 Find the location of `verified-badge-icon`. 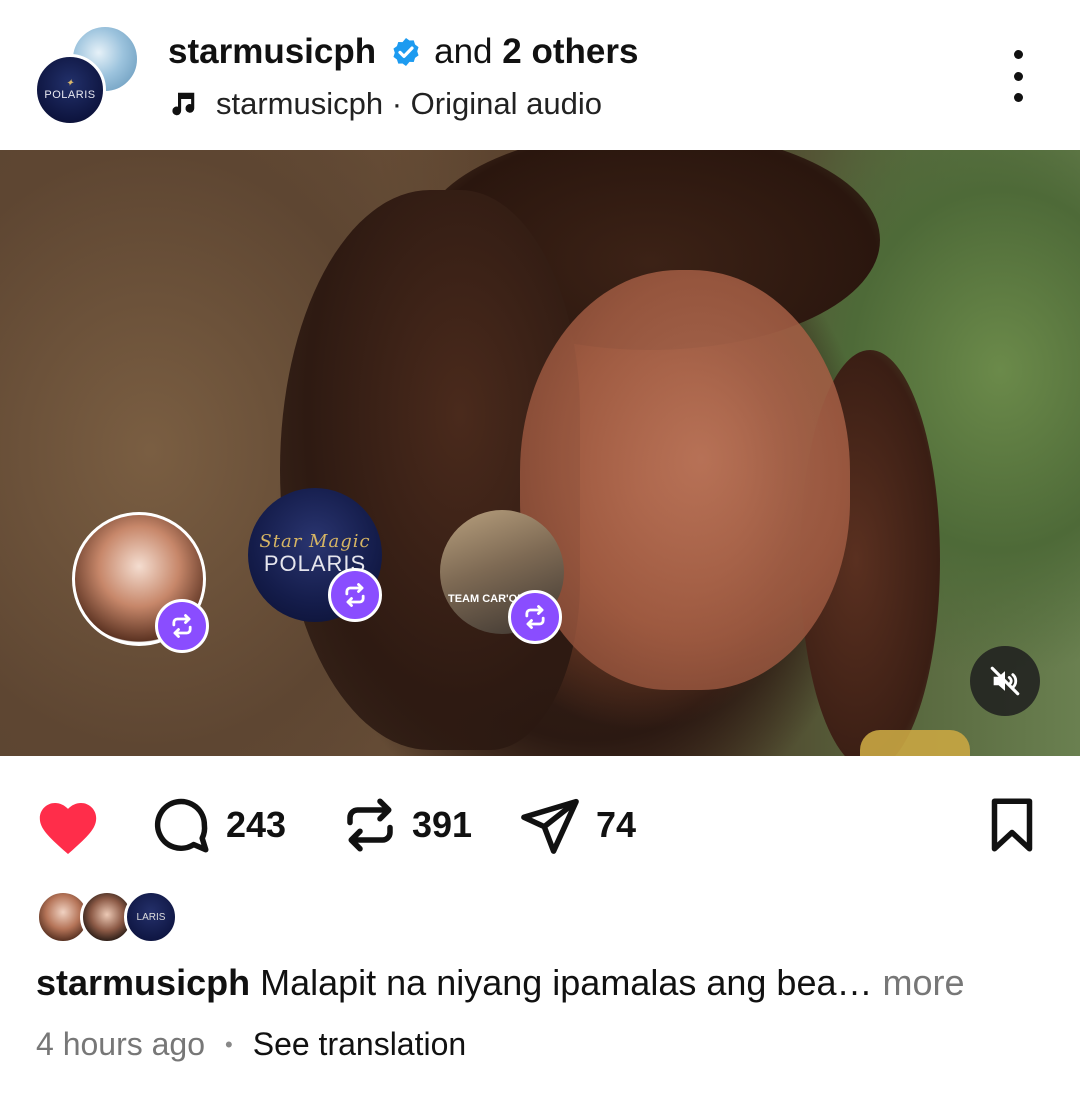

verified-badge-icon is located at coordinates (406, 52).